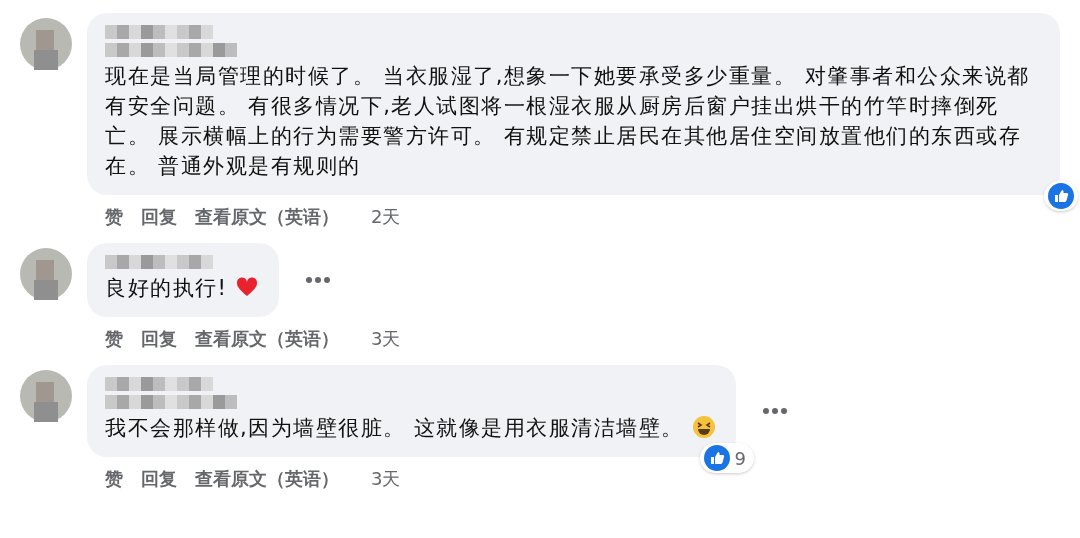 The height and width of the screenshot is (538, 1080). I want to click on reaction-badge: 9, so click(727, 458).